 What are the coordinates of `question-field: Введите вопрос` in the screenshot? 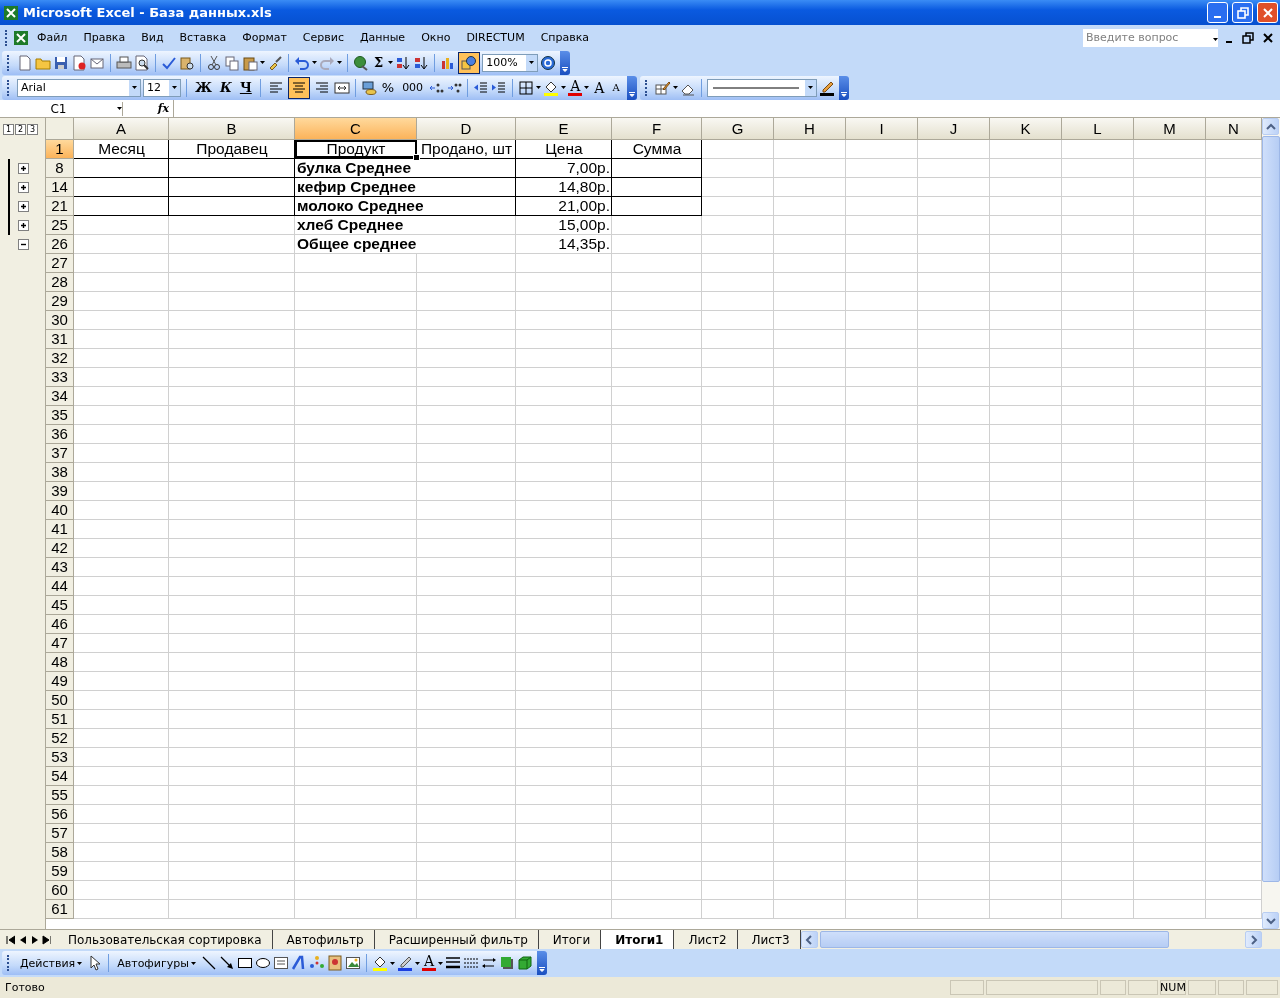 It's located at (1150, 37).